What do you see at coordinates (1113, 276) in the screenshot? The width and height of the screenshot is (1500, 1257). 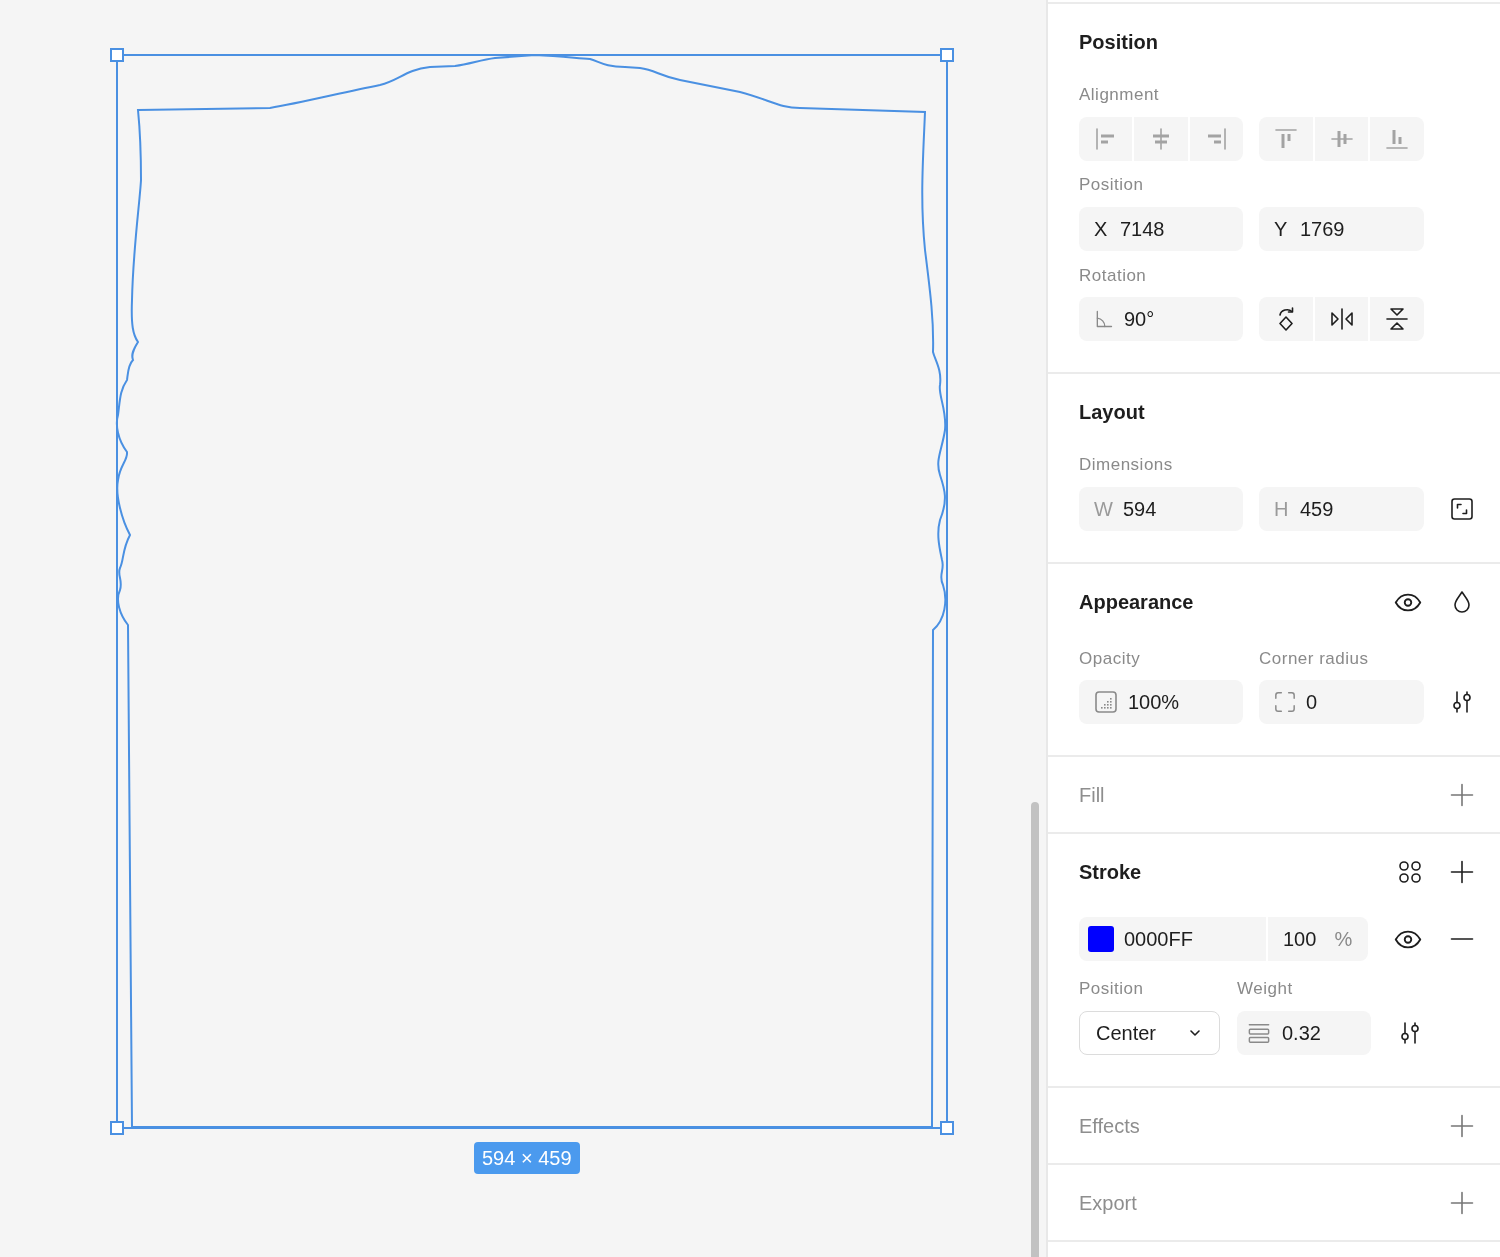 I see `field-label: Rotation` at bounding box center [1113, 276].